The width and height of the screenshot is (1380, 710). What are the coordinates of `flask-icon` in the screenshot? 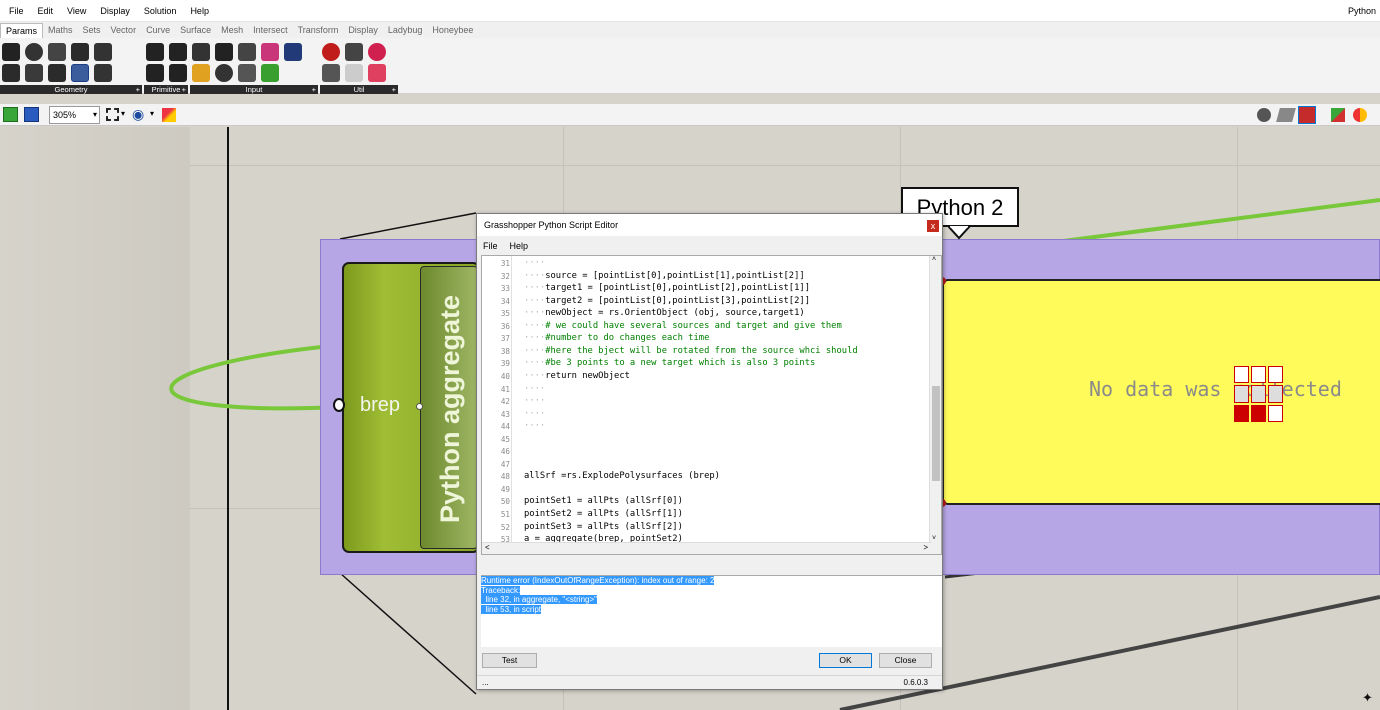 It's located at (377, 73).